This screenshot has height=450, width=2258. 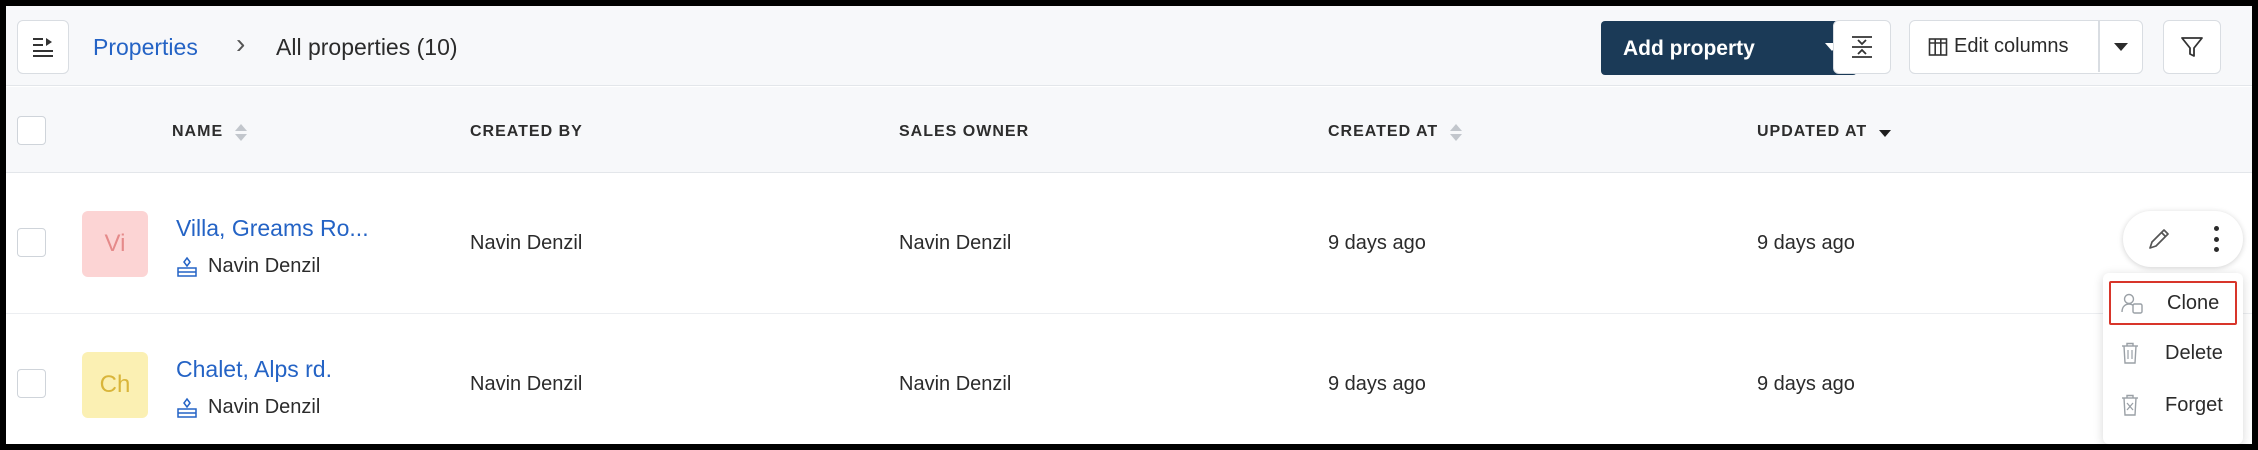 I want to click on forget-icon, so click(x=2130, y=405).